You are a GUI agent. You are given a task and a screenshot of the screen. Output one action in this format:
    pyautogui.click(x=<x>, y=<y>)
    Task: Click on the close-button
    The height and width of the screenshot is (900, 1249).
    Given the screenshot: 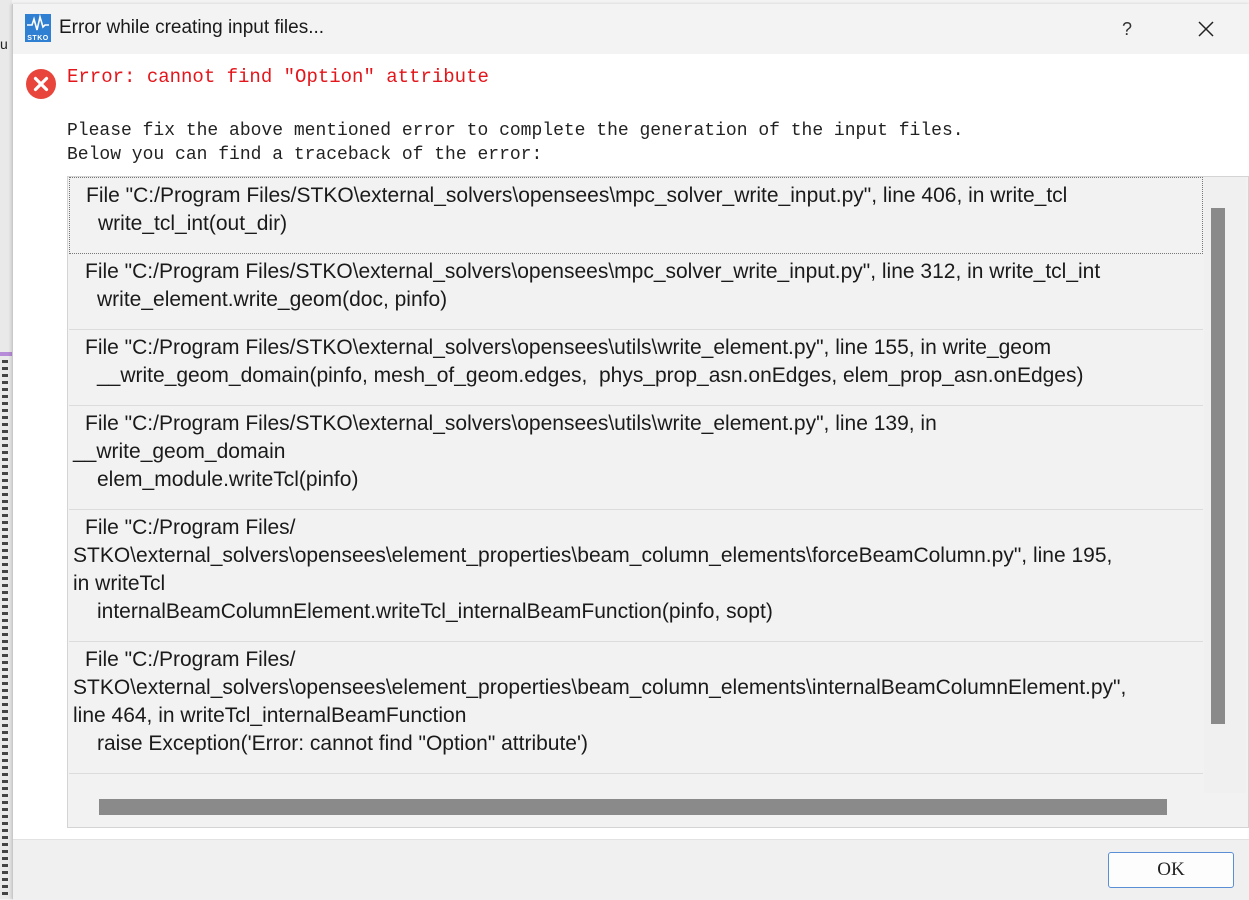 What is the action you would take?
    pyautogui.click(x=1206, y=29)
    